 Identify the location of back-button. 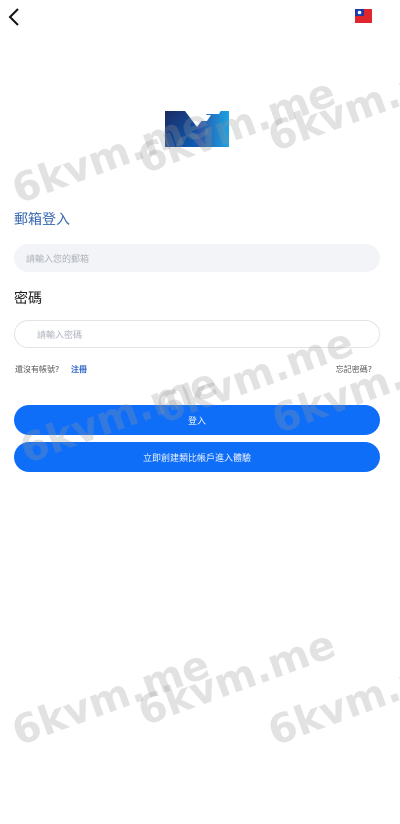
(16, 17).